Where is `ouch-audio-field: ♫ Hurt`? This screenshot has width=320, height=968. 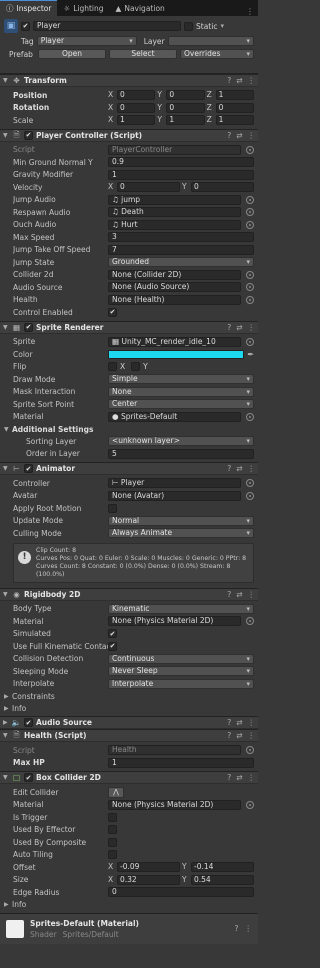
ouch-audio-field: ♫ Hurt is located at coordinates (174, 224).